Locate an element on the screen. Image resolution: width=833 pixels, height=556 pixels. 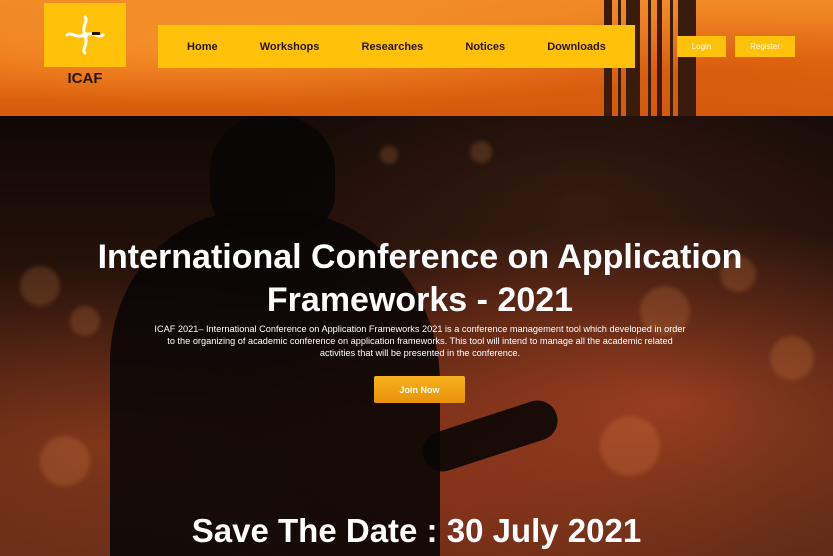
nav-home: Home is located at coordinates (202, 47).